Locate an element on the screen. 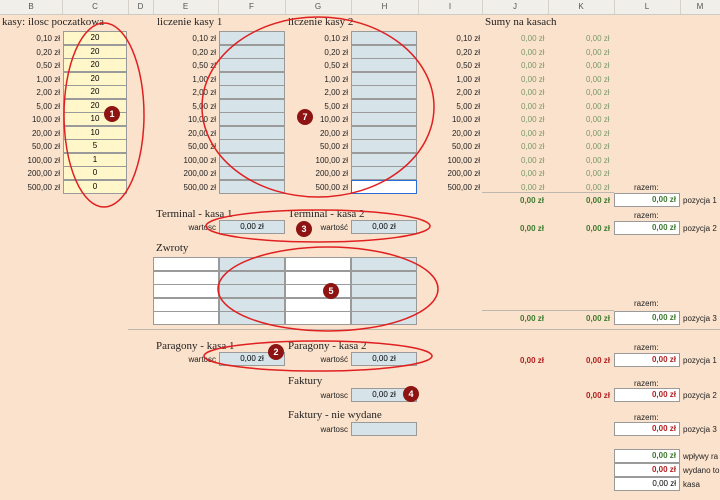 The height and width of the screenshot is (500, 720). divider-returns is located at coordinates (548, 310).